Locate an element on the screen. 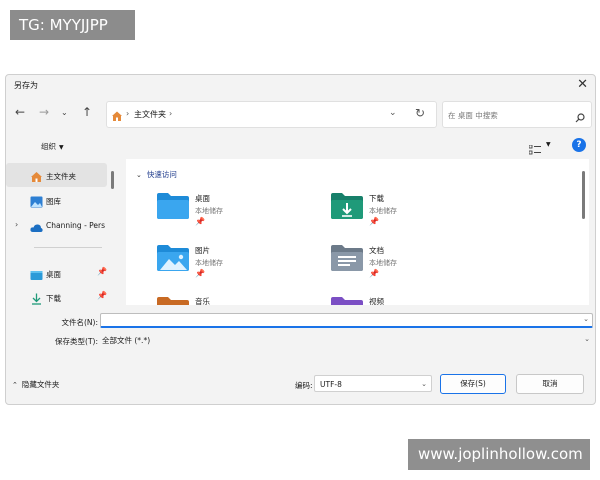 The width and height of the screenshot is (600, 480). sidebar-item-home: 主文件夹 is located at coordinates (56, 175).